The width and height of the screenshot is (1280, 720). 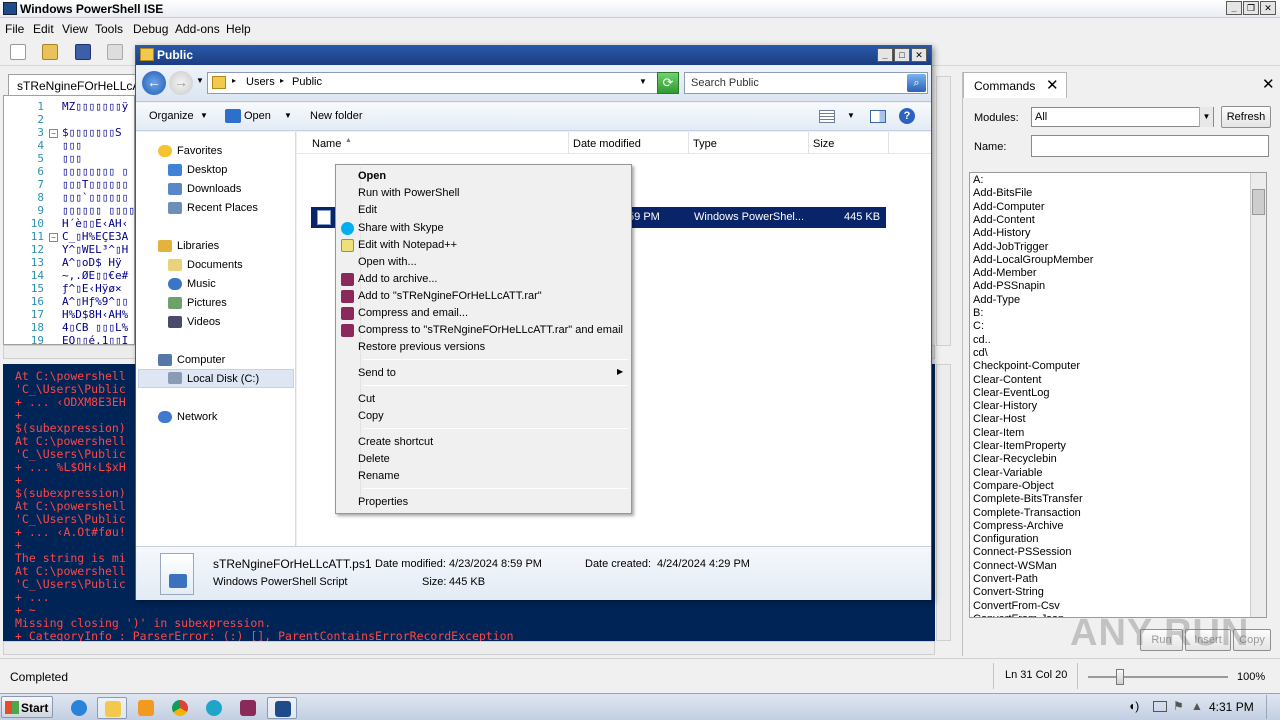 I want to click on address-dropdown-icon: ▼, so click(x=643, y=81).